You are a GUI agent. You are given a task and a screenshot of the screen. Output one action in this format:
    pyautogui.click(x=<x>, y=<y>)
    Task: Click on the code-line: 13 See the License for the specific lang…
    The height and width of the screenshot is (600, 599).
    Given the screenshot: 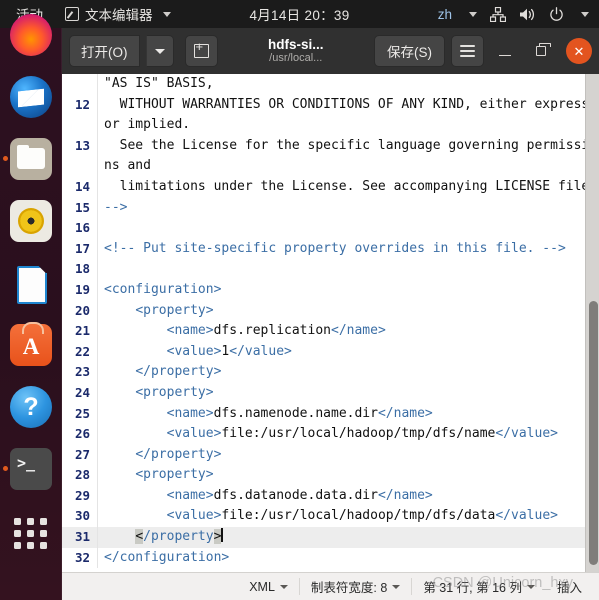 What is the action you would take?
    pyautogui.click(x=330, y=156)
    